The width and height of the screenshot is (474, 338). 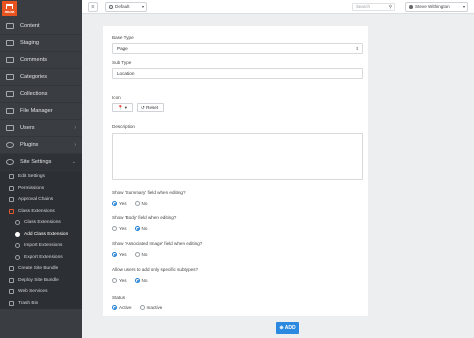 I want to click on deploy-icon, so click(x=11, y=280).